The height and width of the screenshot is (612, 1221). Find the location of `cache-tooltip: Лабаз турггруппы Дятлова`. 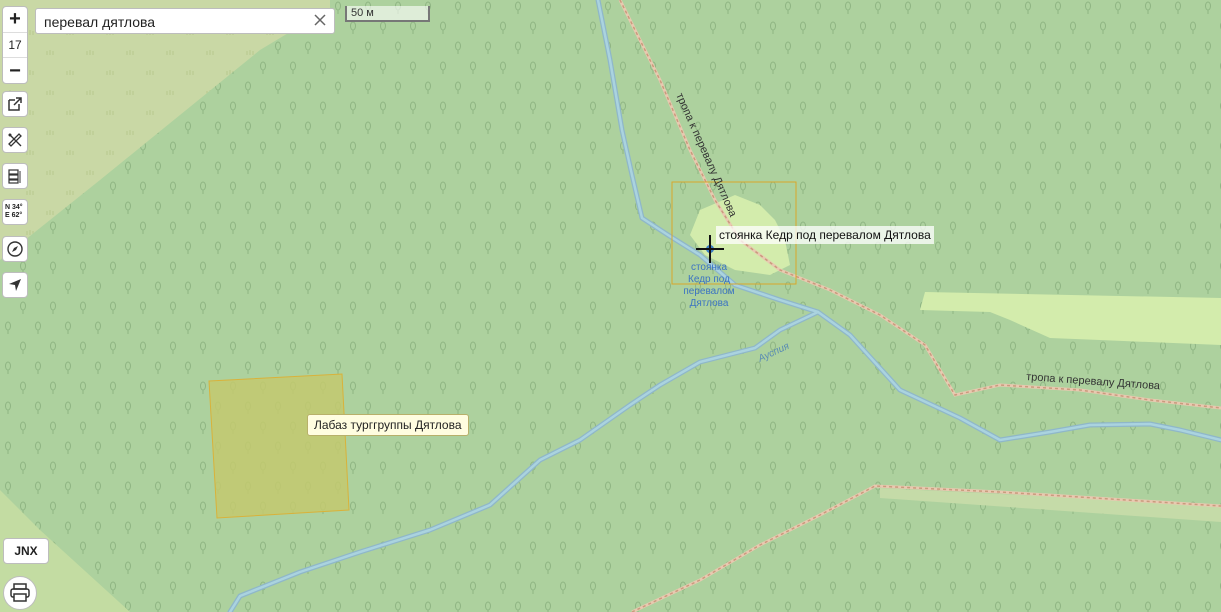

cache-tooltip: Лабаз турггруппы Дятлова is located at coordinates (388, 425).